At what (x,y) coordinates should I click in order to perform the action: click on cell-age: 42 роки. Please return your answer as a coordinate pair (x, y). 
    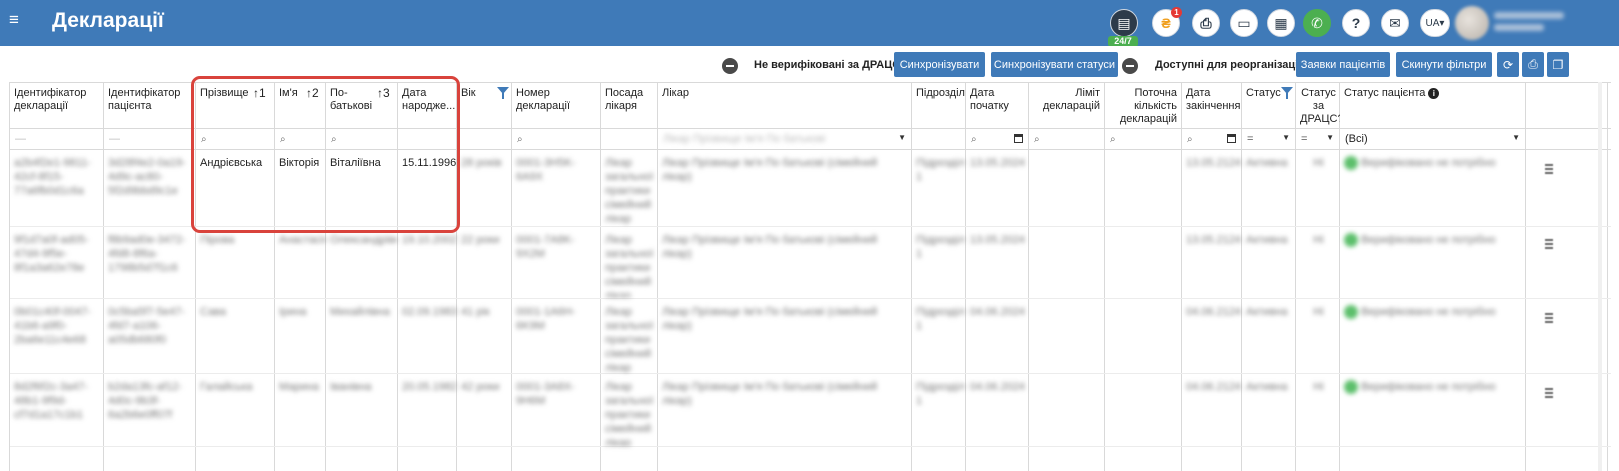
    Looking at the image, I should click on (480, 387).